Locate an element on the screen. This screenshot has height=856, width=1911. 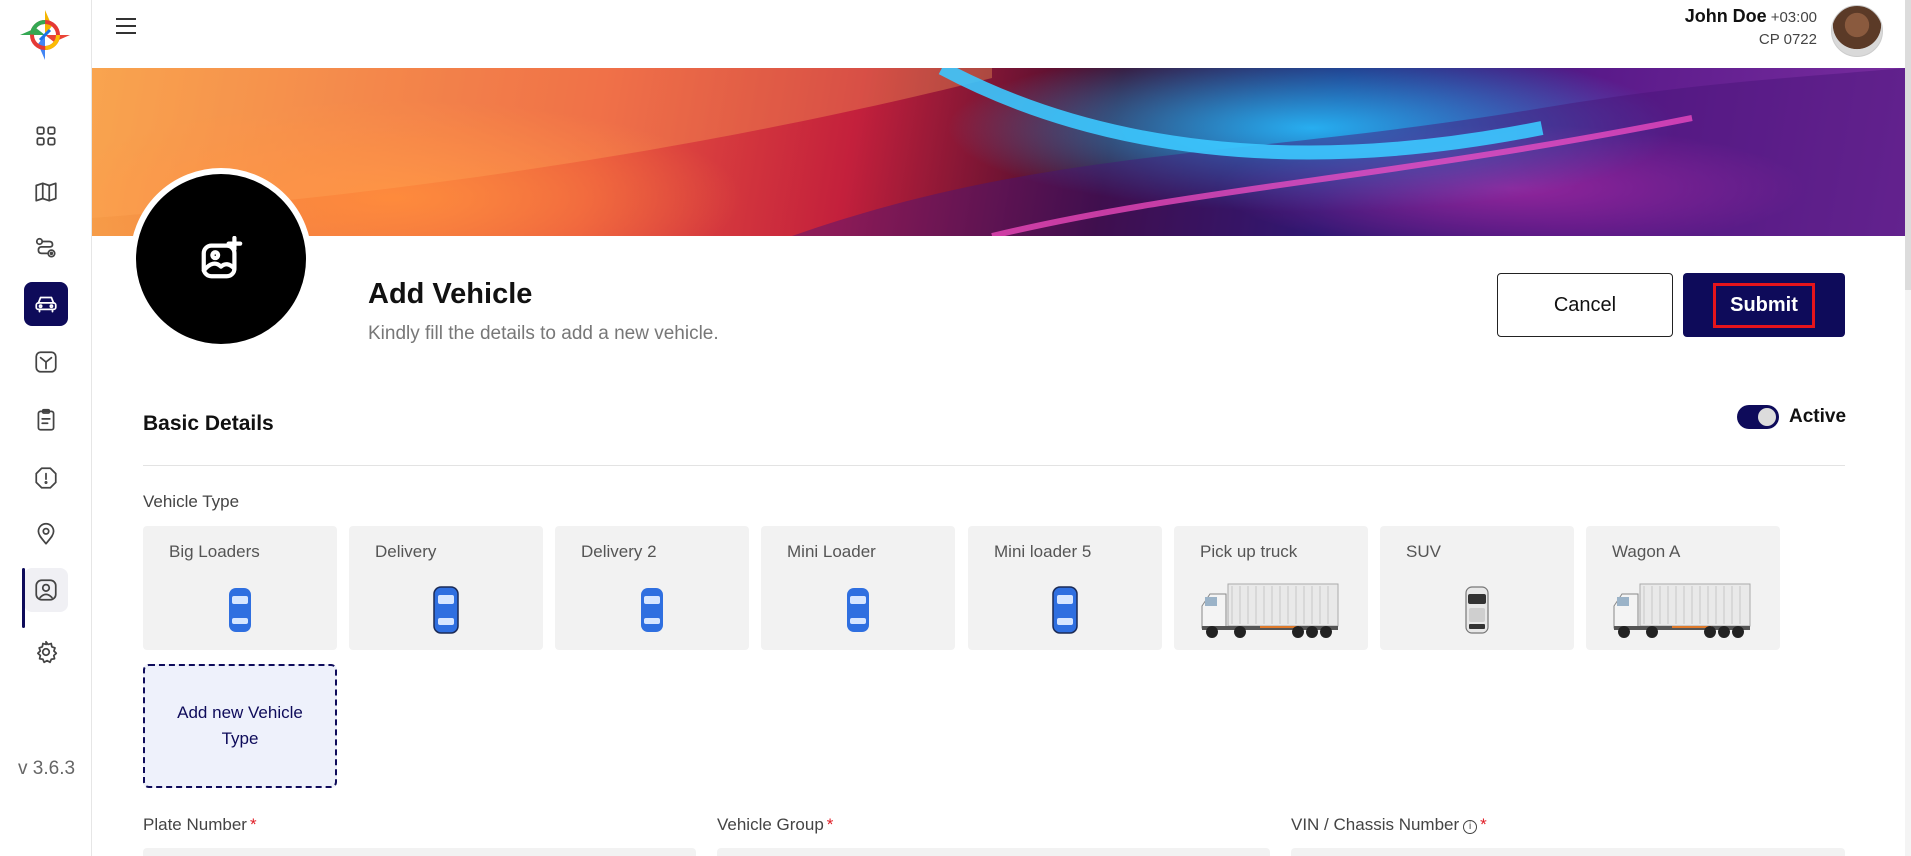
sidebar-item-alerts is located at coordinates (46, 478).